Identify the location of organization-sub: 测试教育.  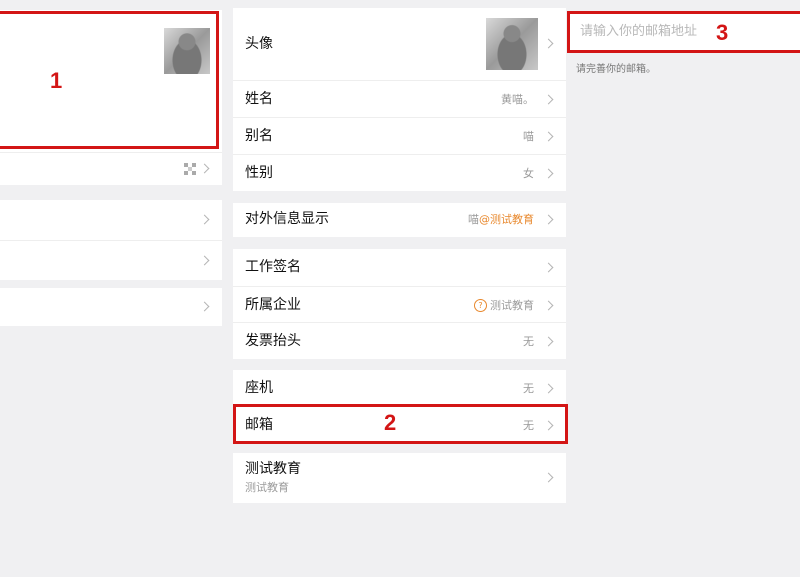
(267, 487).